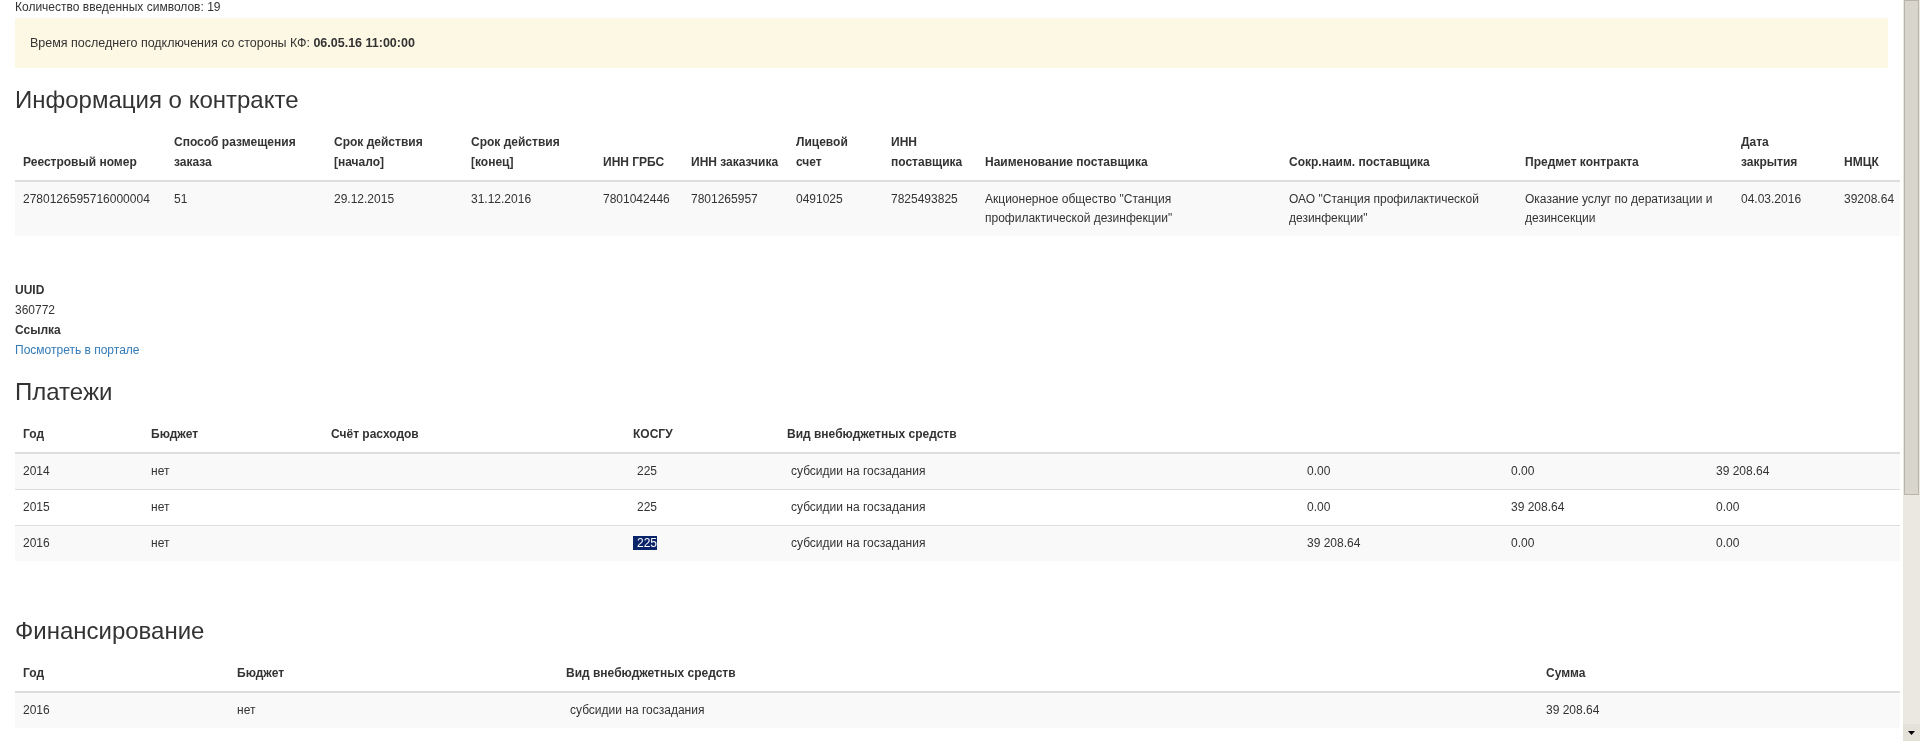 This screenshot has height=741, width=1920. I want to click on column-header: ИНН заказчика, so click(735, 162).